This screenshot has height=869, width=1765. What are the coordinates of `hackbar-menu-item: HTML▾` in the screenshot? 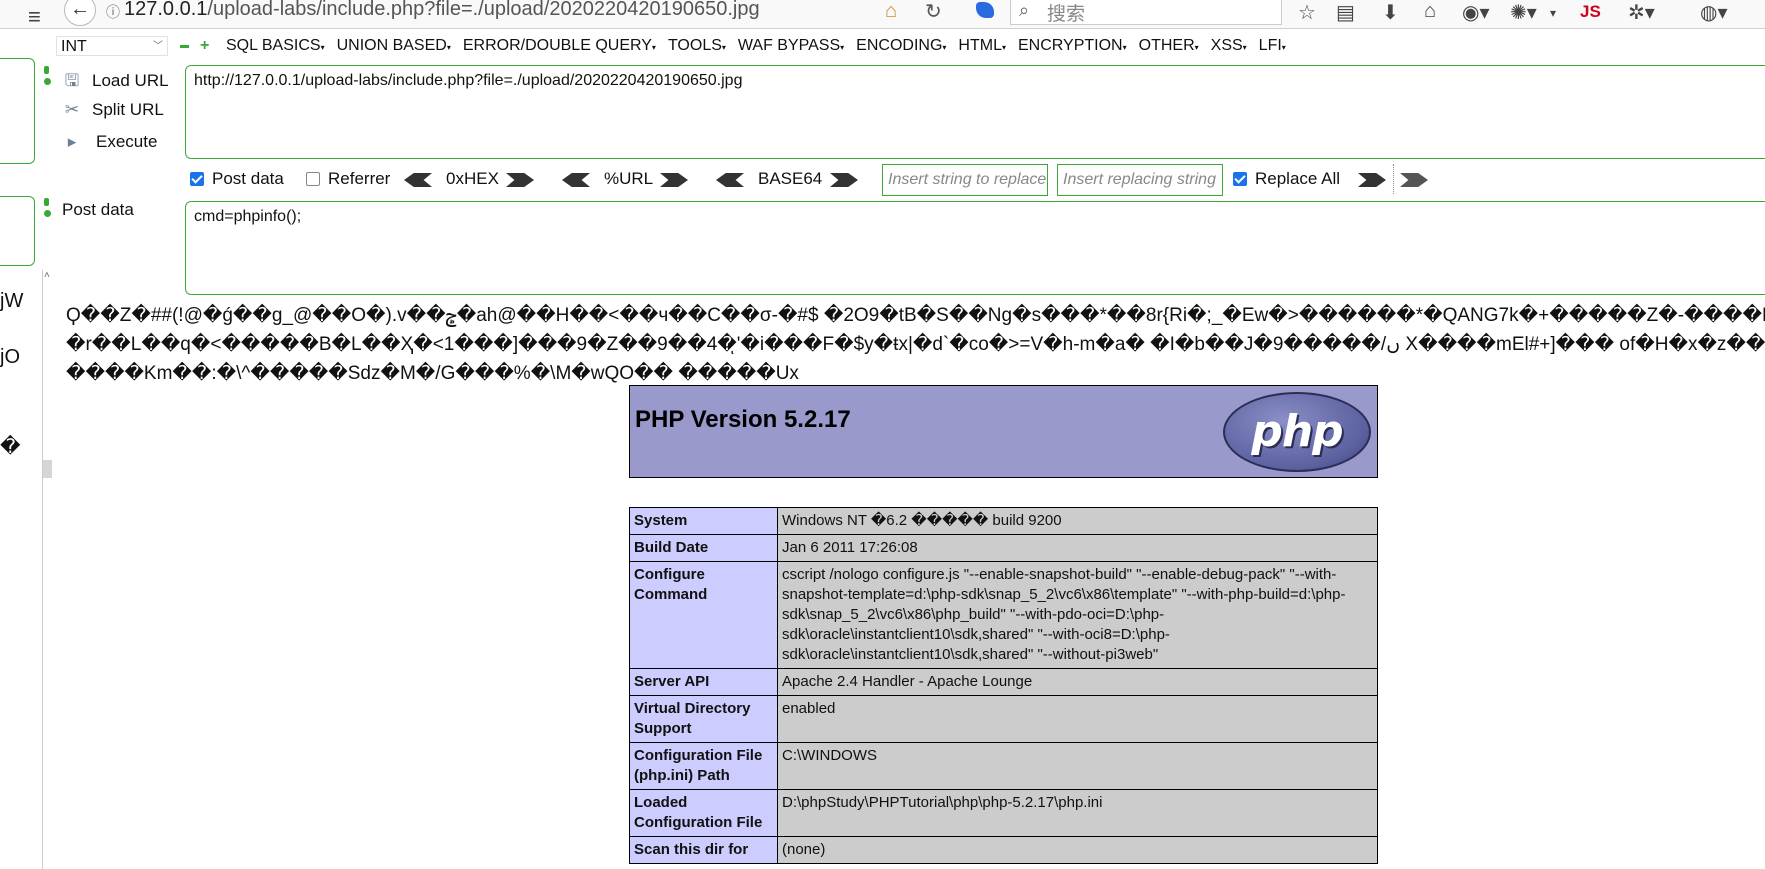 It's located at (982, 46).